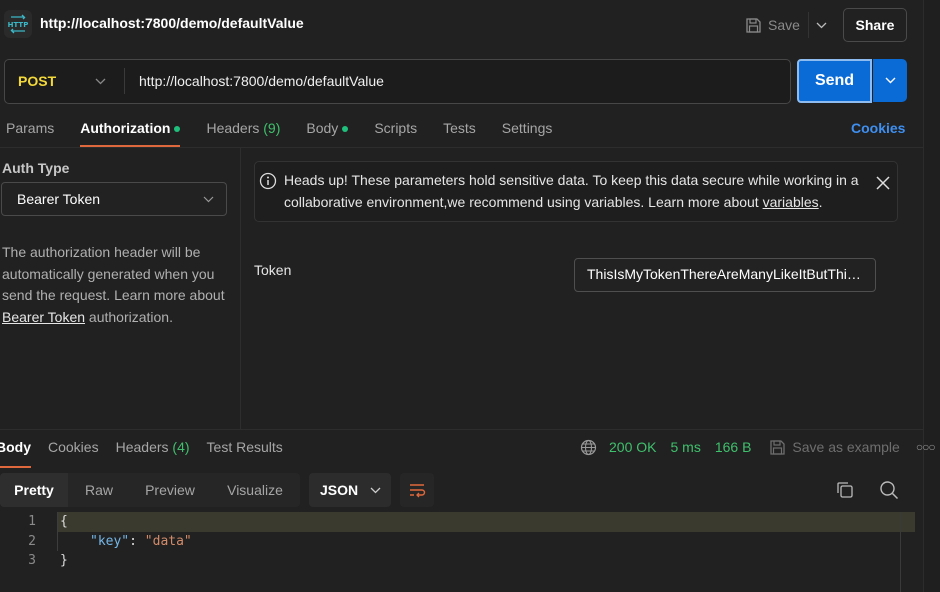 The height and width of the screenshot is (592, 940). What do you see at coordinates (272, 128) in the screenshot?
I see `headers-count: (9)` at bounding box center [272, 128].